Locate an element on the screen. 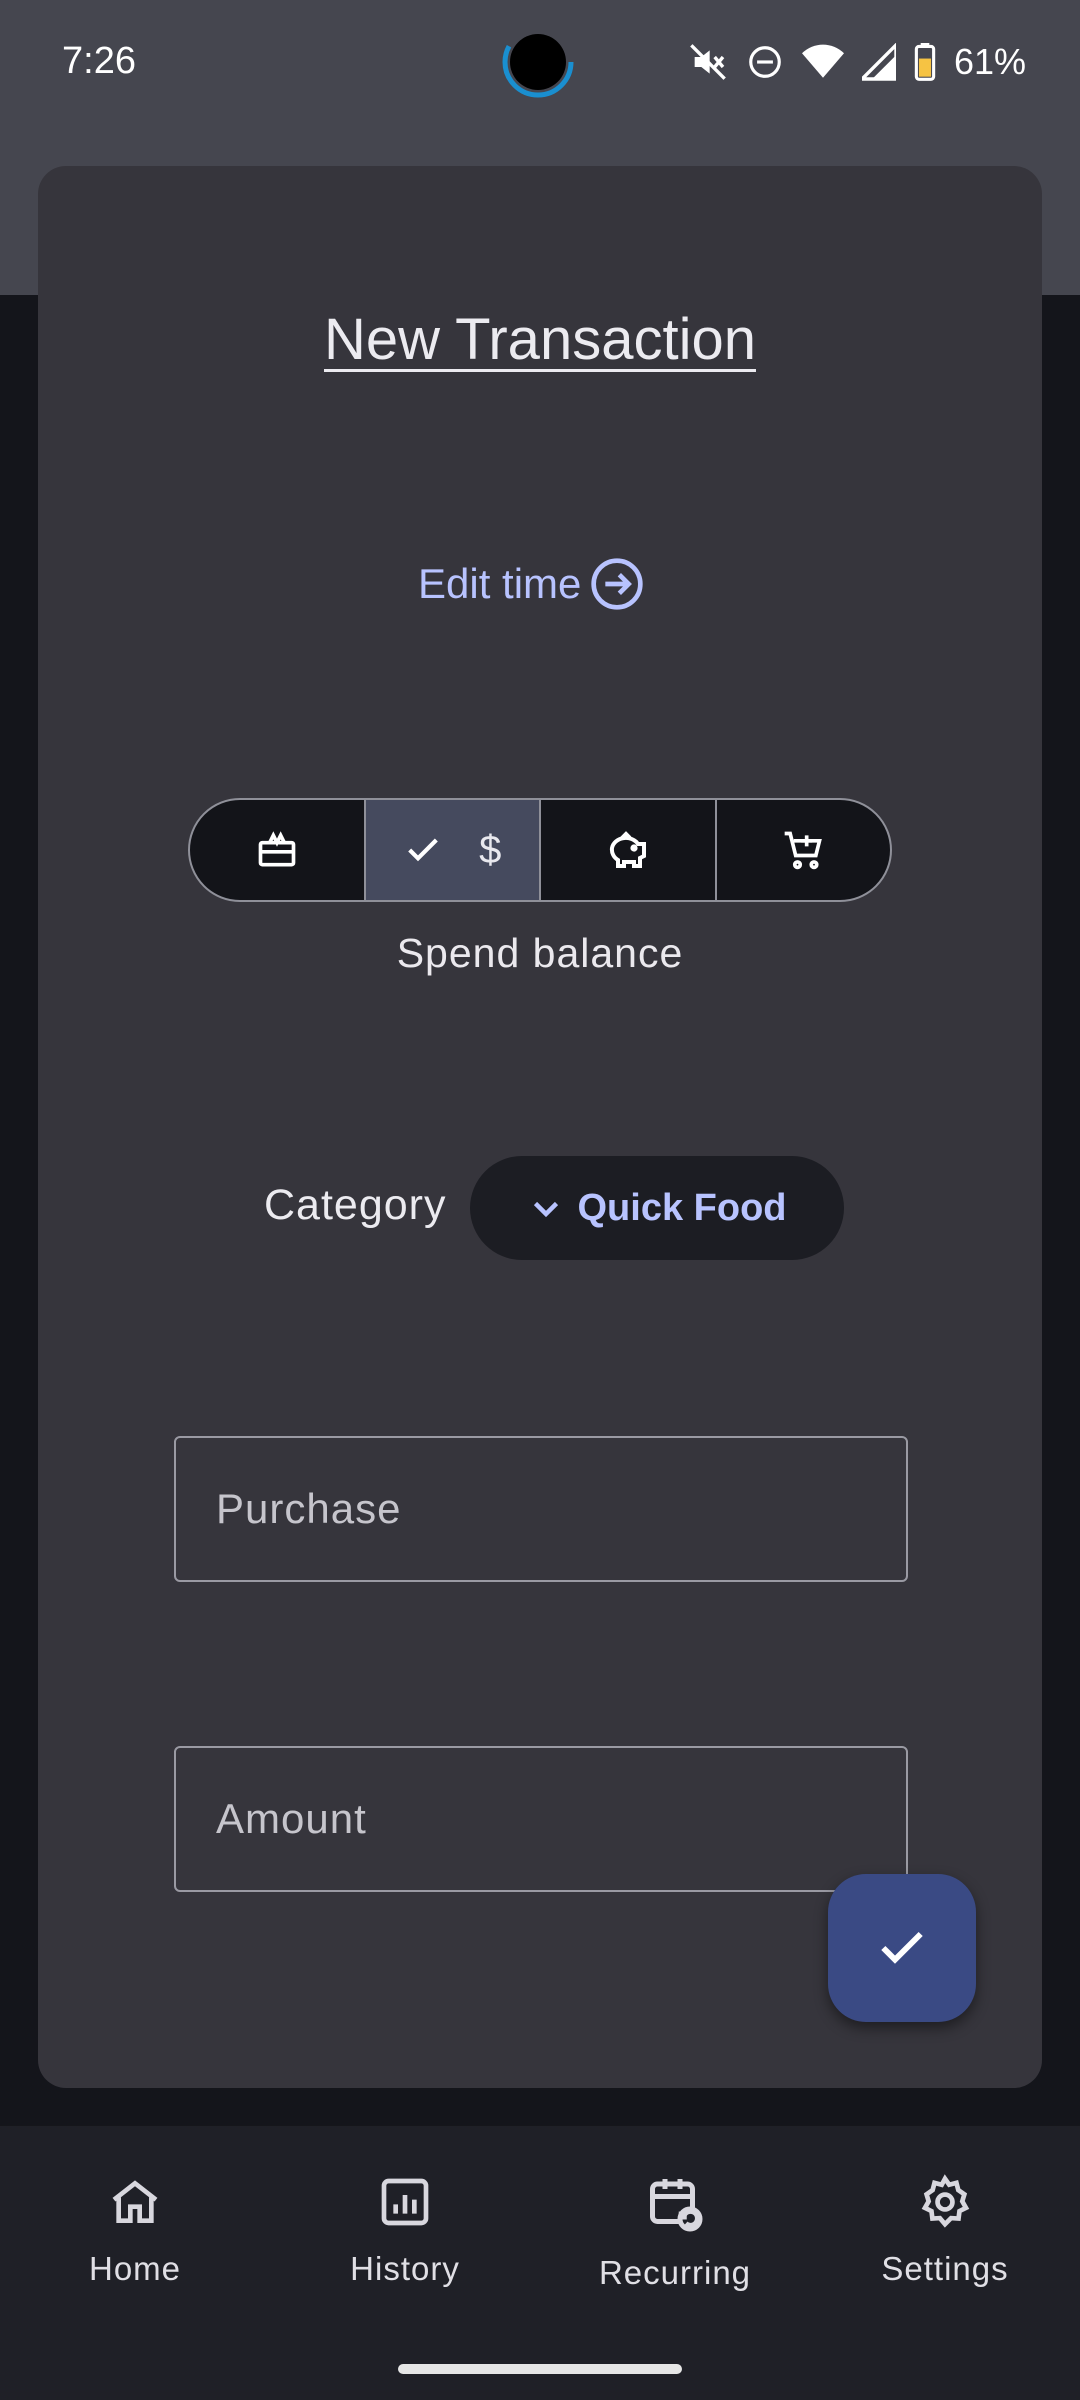  nav-label-history: History is located at coordinates (405, 2268).